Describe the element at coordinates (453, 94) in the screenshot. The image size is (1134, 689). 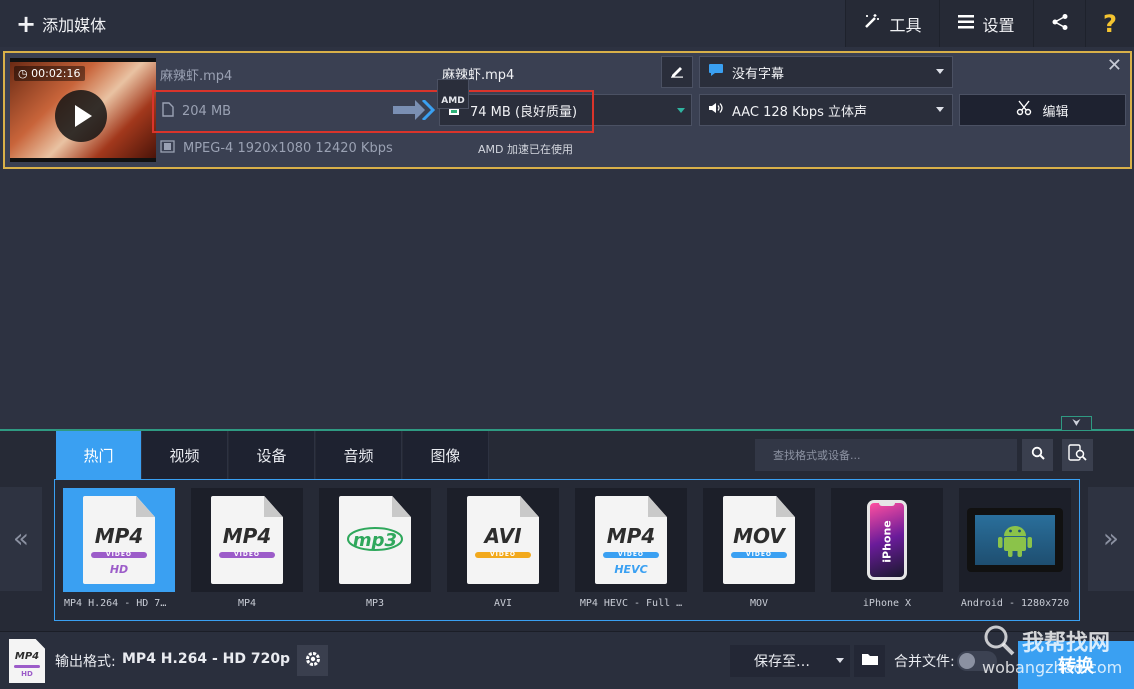
I see `amd-badge: AMD` at that location.